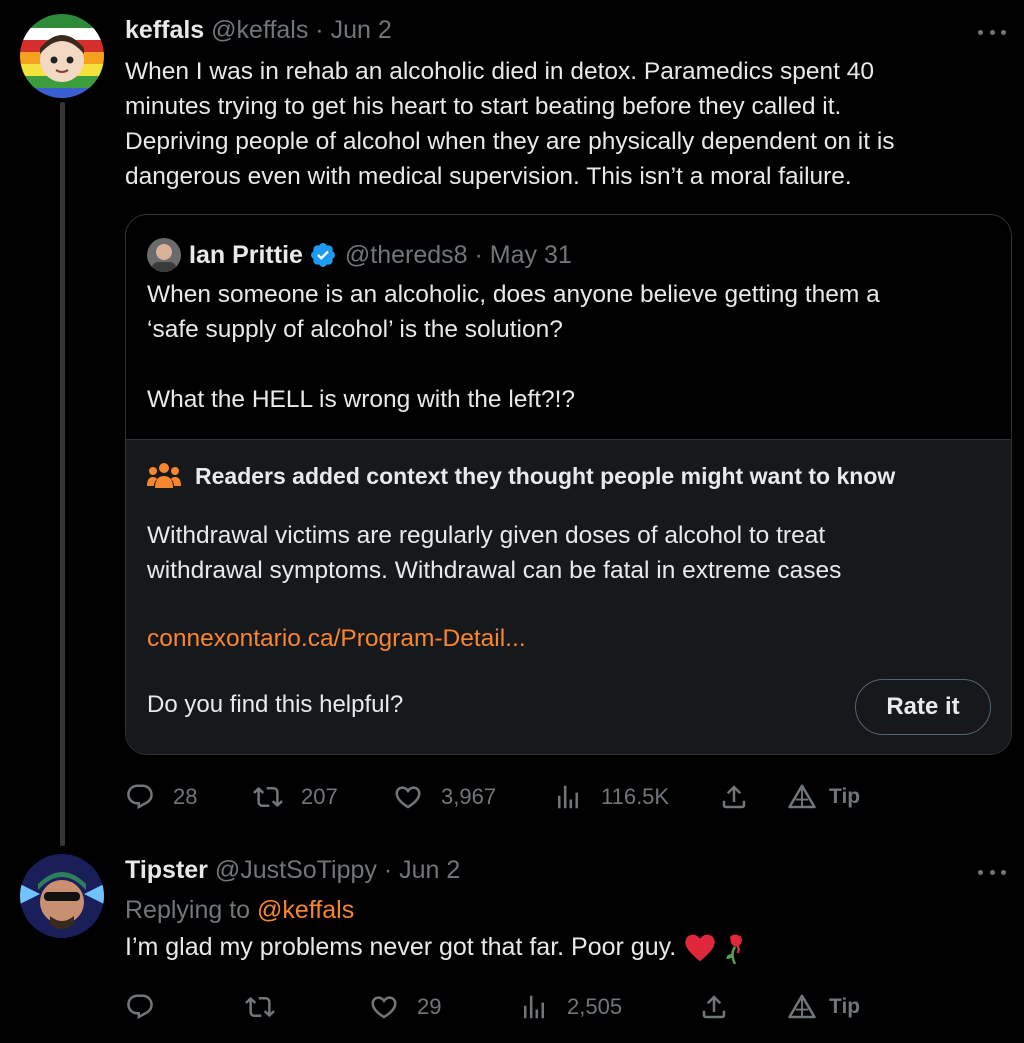 This screenshot has height=1043, width=1024. I want to click on views-button: 116.5K, so click(611, 797).